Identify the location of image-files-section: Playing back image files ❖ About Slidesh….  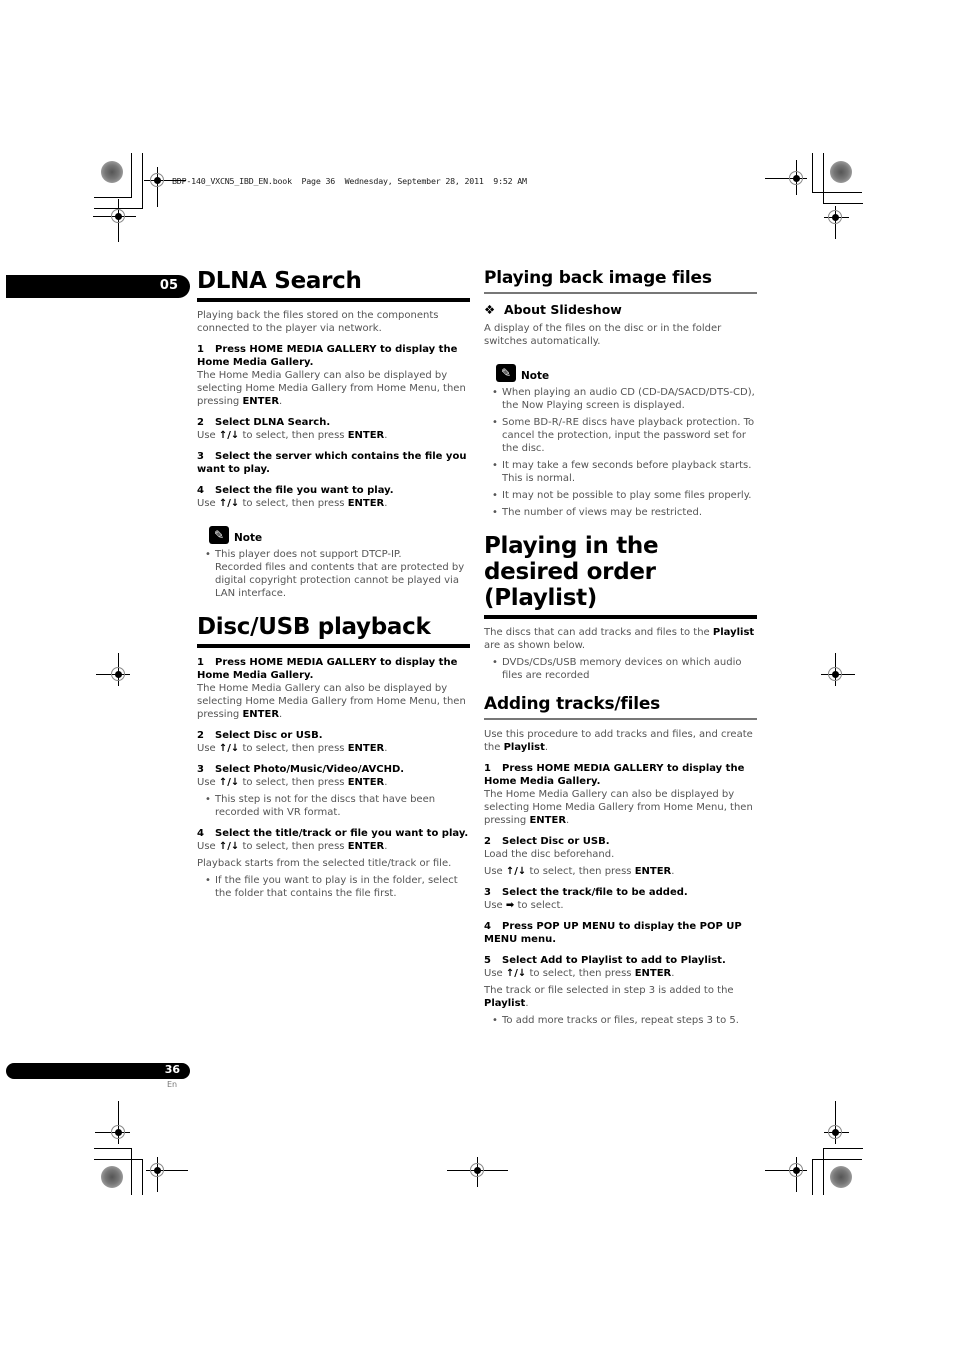
(620, 393).